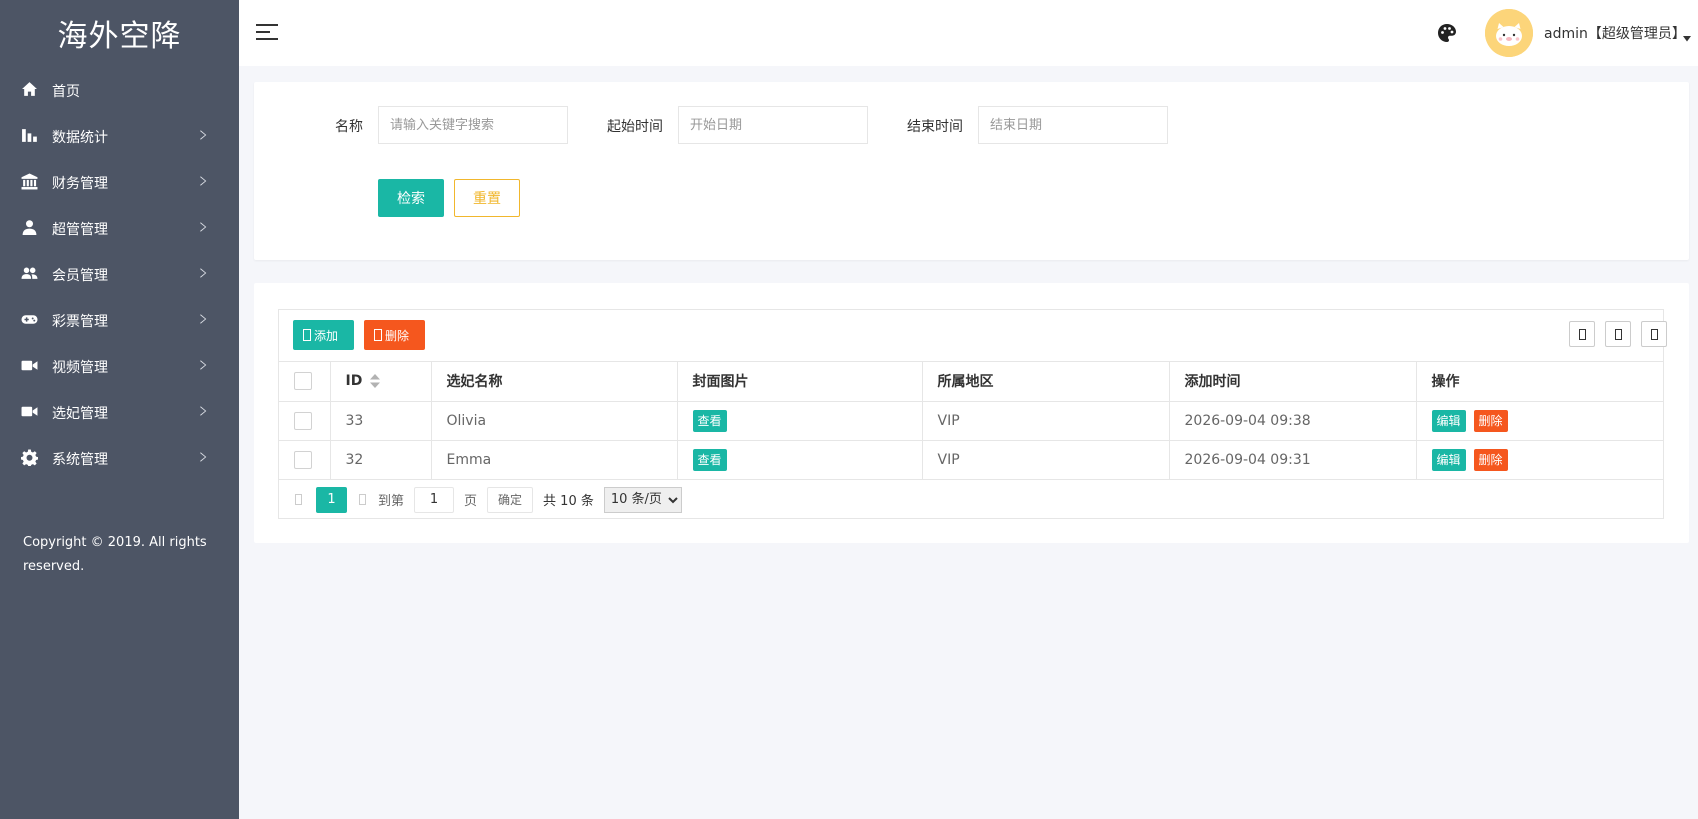 Image resolution: width=1698 pixels, height=819 pixels. I want to click on goto-label: 到第, so click(391, 501).